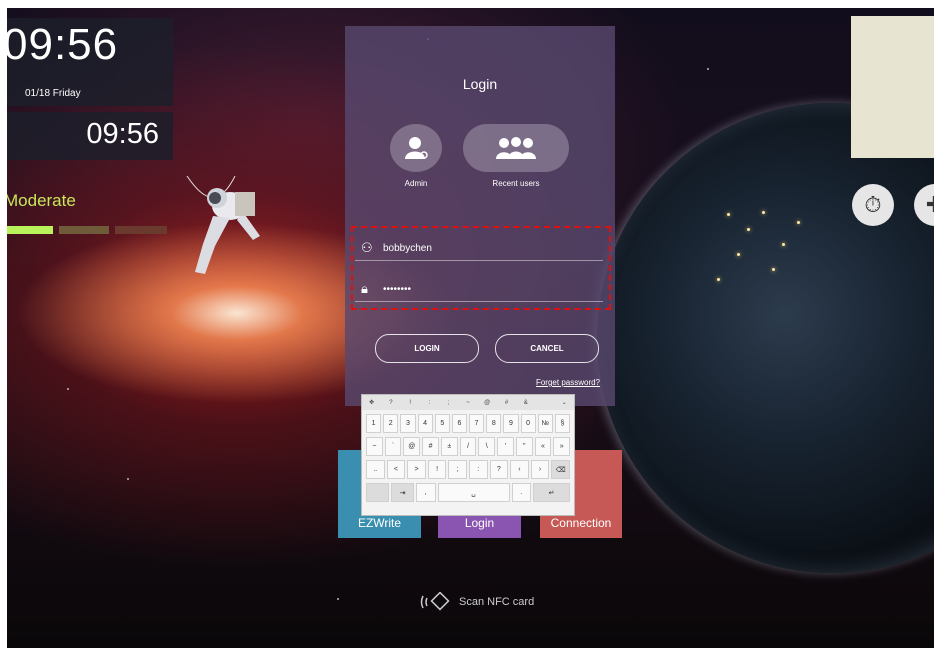 Image resolution: width=934 pixels, height=648 pixels. I want to click on clock-widget: 09:56 01/18 Friday, so click(90, 62).